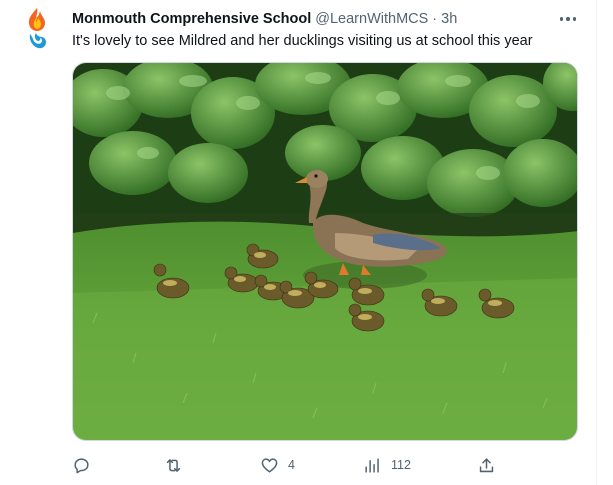 Image resolution: width=613 pixels, height=485 pixels. I want to click on reply-button, so click(86, 465).